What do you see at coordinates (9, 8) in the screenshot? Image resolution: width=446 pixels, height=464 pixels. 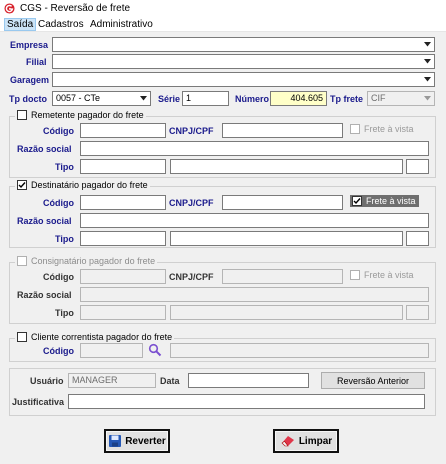 I see `app-logo-icon` at bounding box center [9, 8].